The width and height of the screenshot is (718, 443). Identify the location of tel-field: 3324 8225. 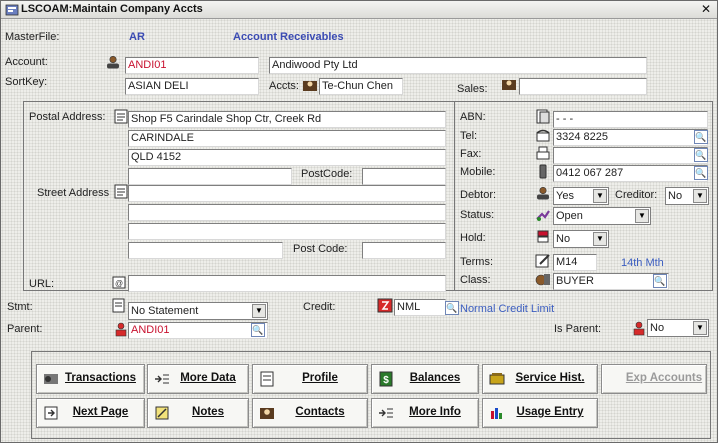
(630, 137).